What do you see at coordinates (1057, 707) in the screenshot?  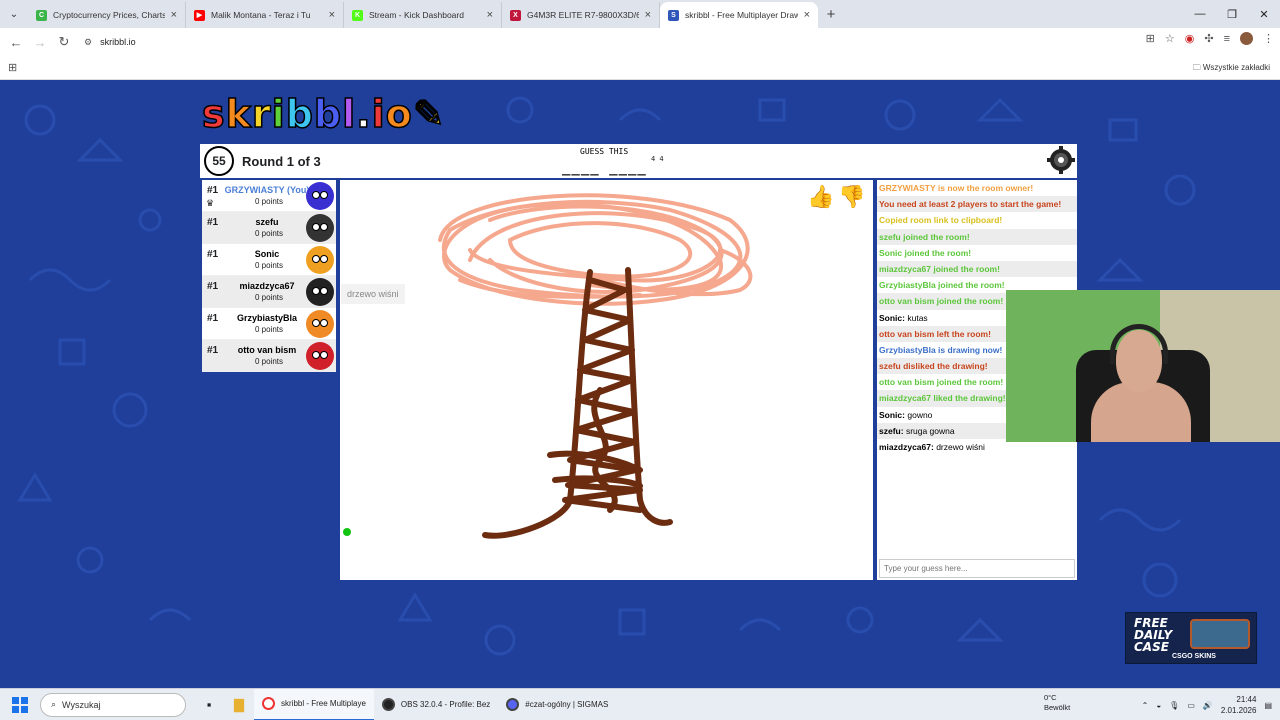 I see `weather-desc: Bewölkt` at bounding box center [1057, 707].